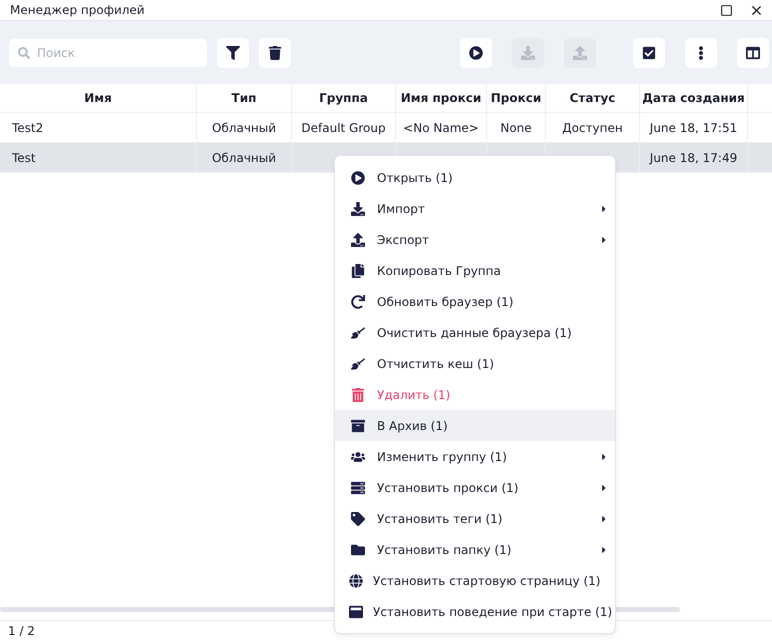  What do you see at coordinates (441, 127) in the screenshot?
I see `table-cell: <No Name>` at bounding box center [441, 127].